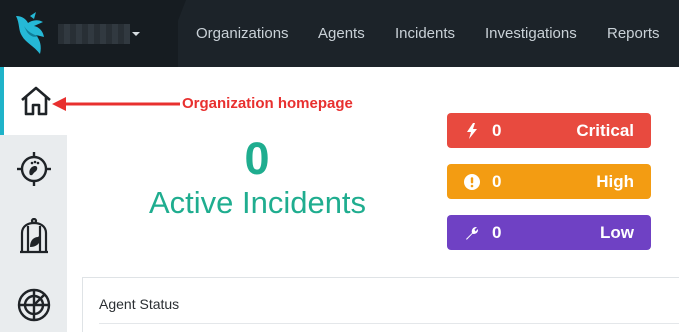 The image size is (679, 332). Describe the element at coordinates (549, 130) in the screenshot. I see `critical-incidents-button: 0 Critical` at that location.